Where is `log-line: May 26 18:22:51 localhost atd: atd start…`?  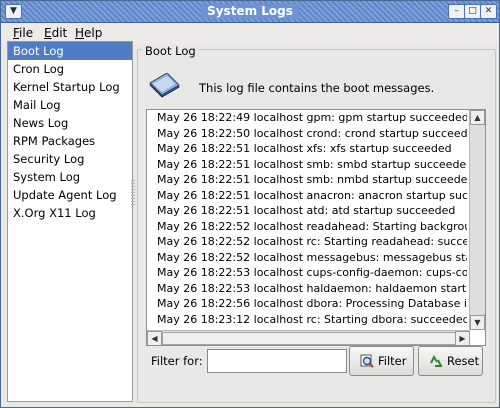
log-line: May 26 18:22:51 localhost atd: atd start… is located at coordinates (306, 210).